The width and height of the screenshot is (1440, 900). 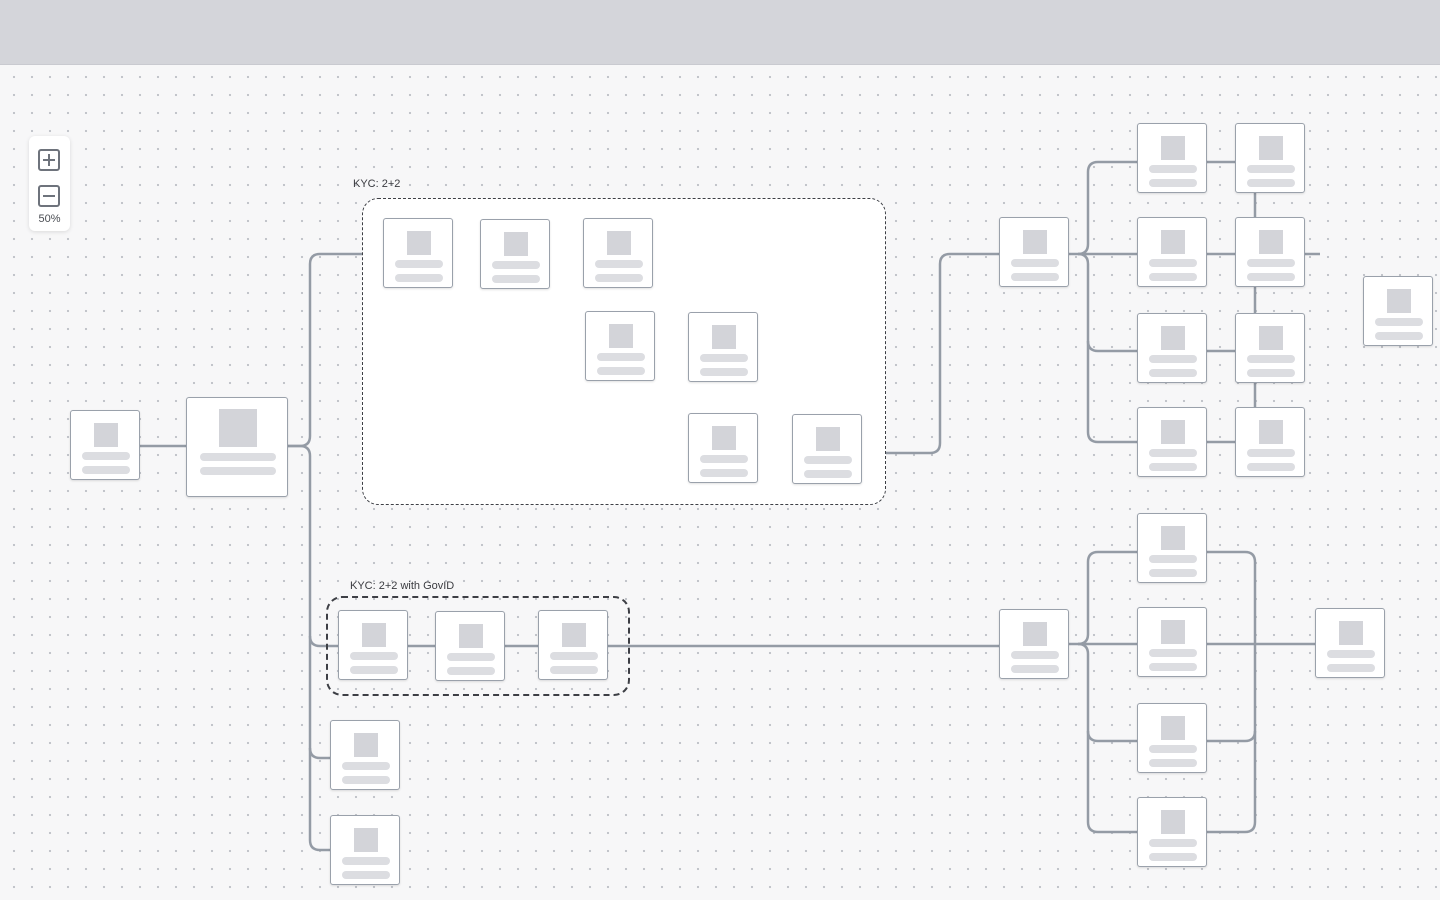 What do you see at coordinates (237, 447) in the screenshot?
I see `flow-node-router` at bounding box center [237, 447].